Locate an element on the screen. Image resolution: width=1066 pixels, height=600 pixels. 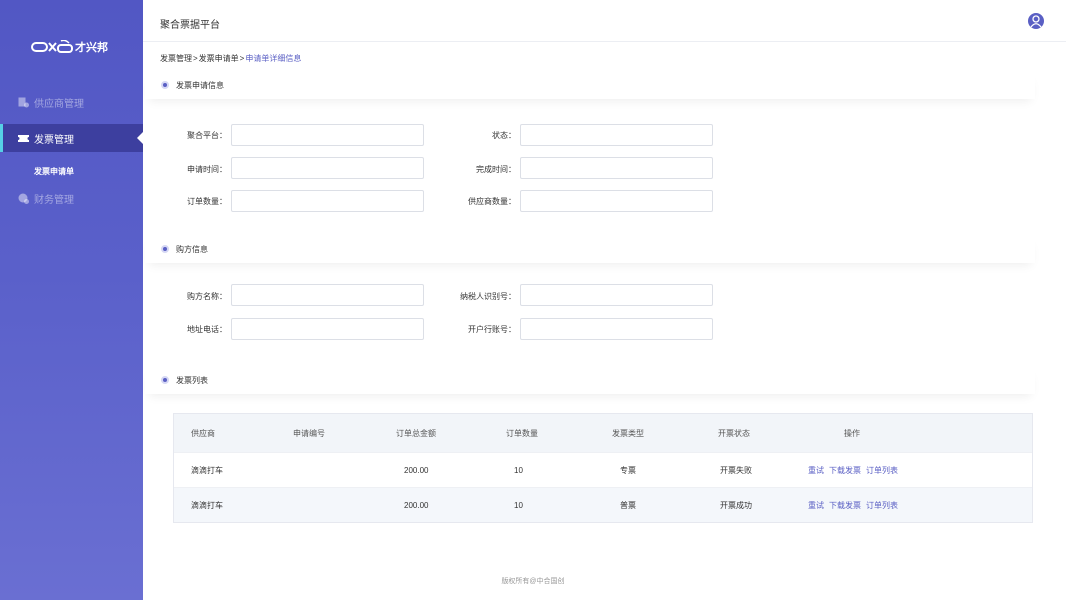
finance-icon is located at coordinates (23, 198).